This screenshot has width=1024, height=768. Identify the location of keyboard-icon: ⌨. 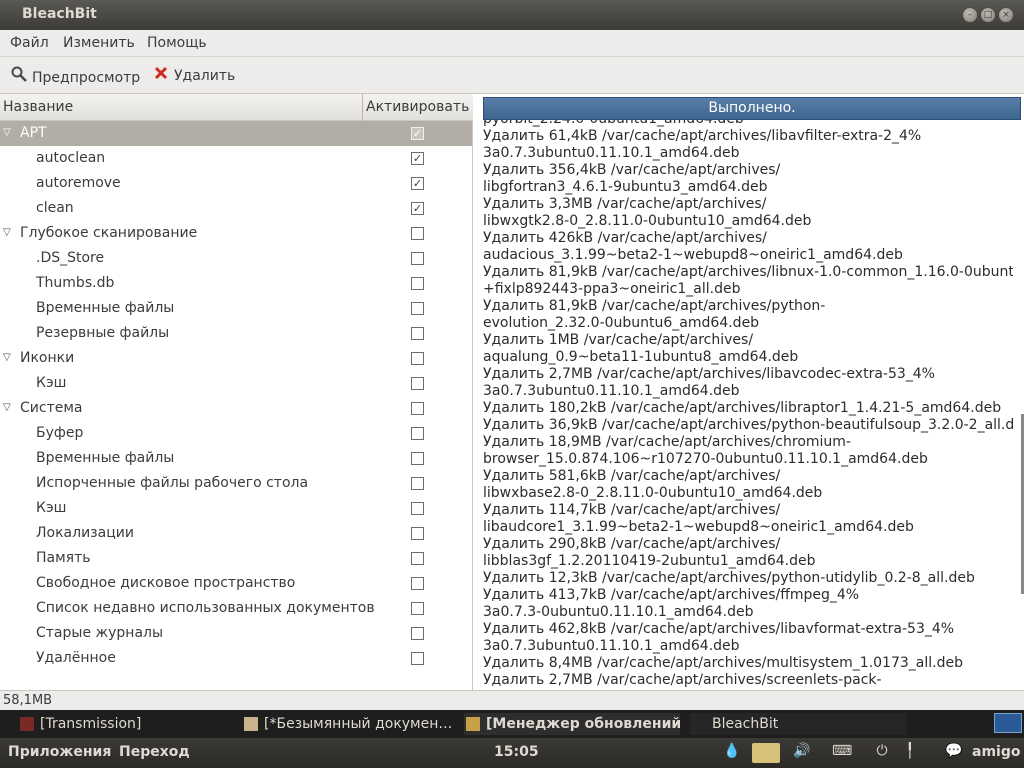
(842, 753).